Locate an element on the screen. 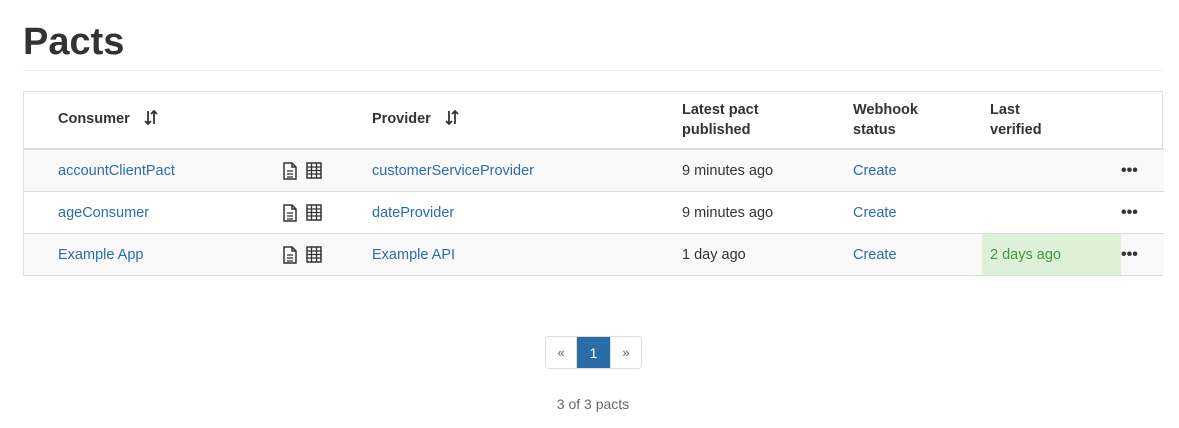  pagination-prev-button: « is located at coordinates (561, 352).